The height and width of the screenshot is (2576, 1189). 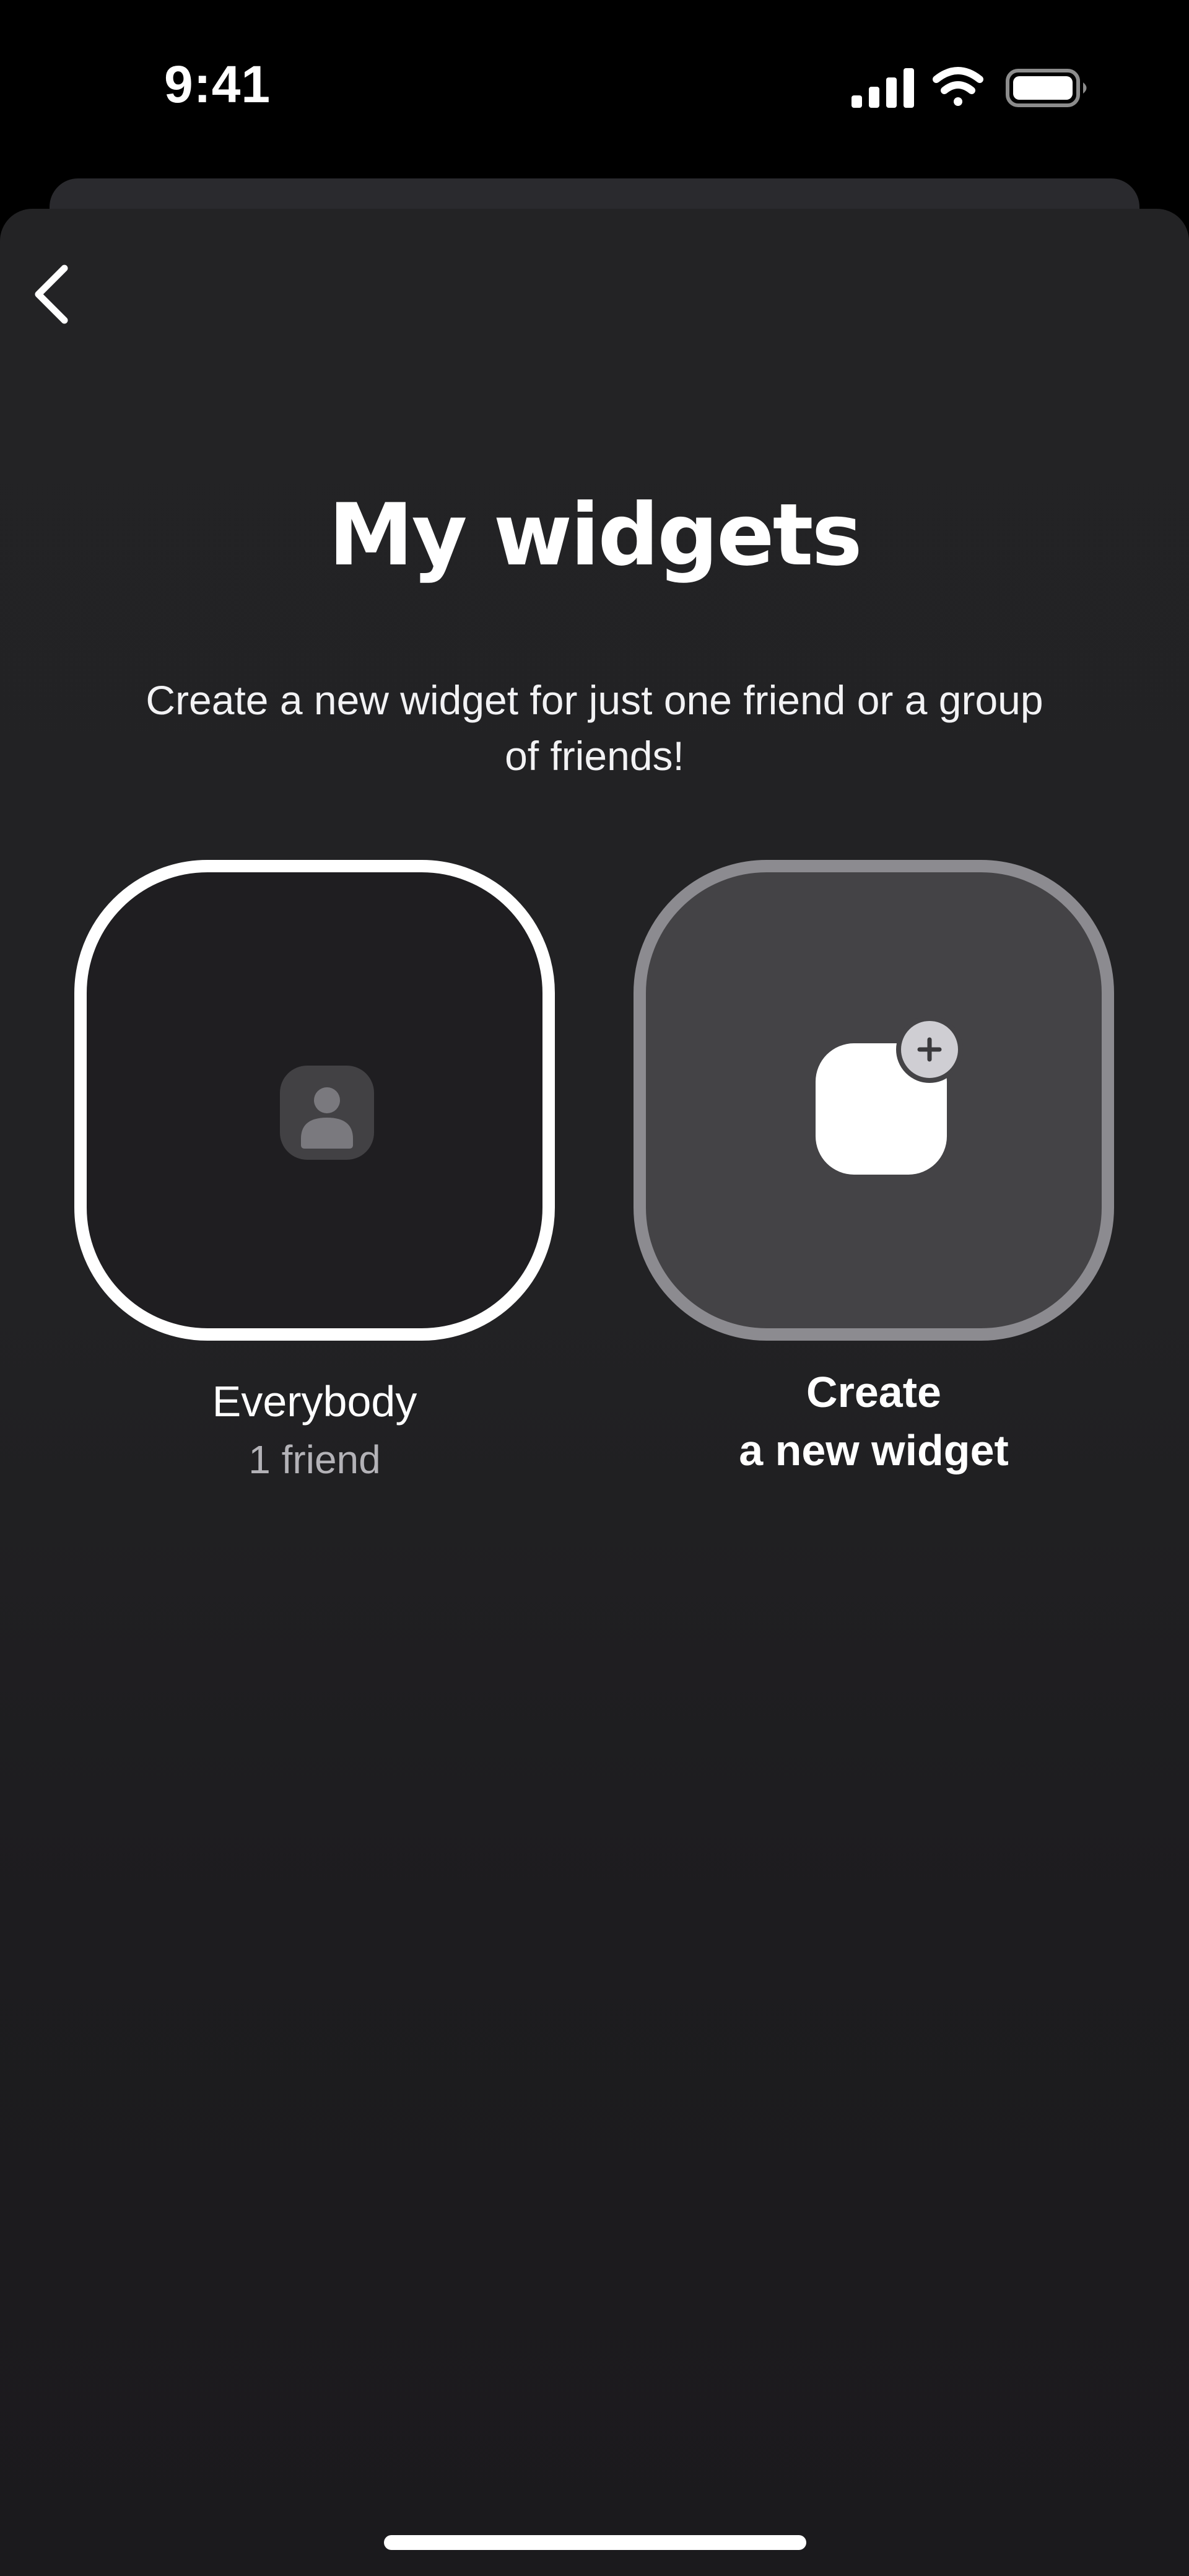 I want to click on battery-icon, so click(x=1046, y=88).